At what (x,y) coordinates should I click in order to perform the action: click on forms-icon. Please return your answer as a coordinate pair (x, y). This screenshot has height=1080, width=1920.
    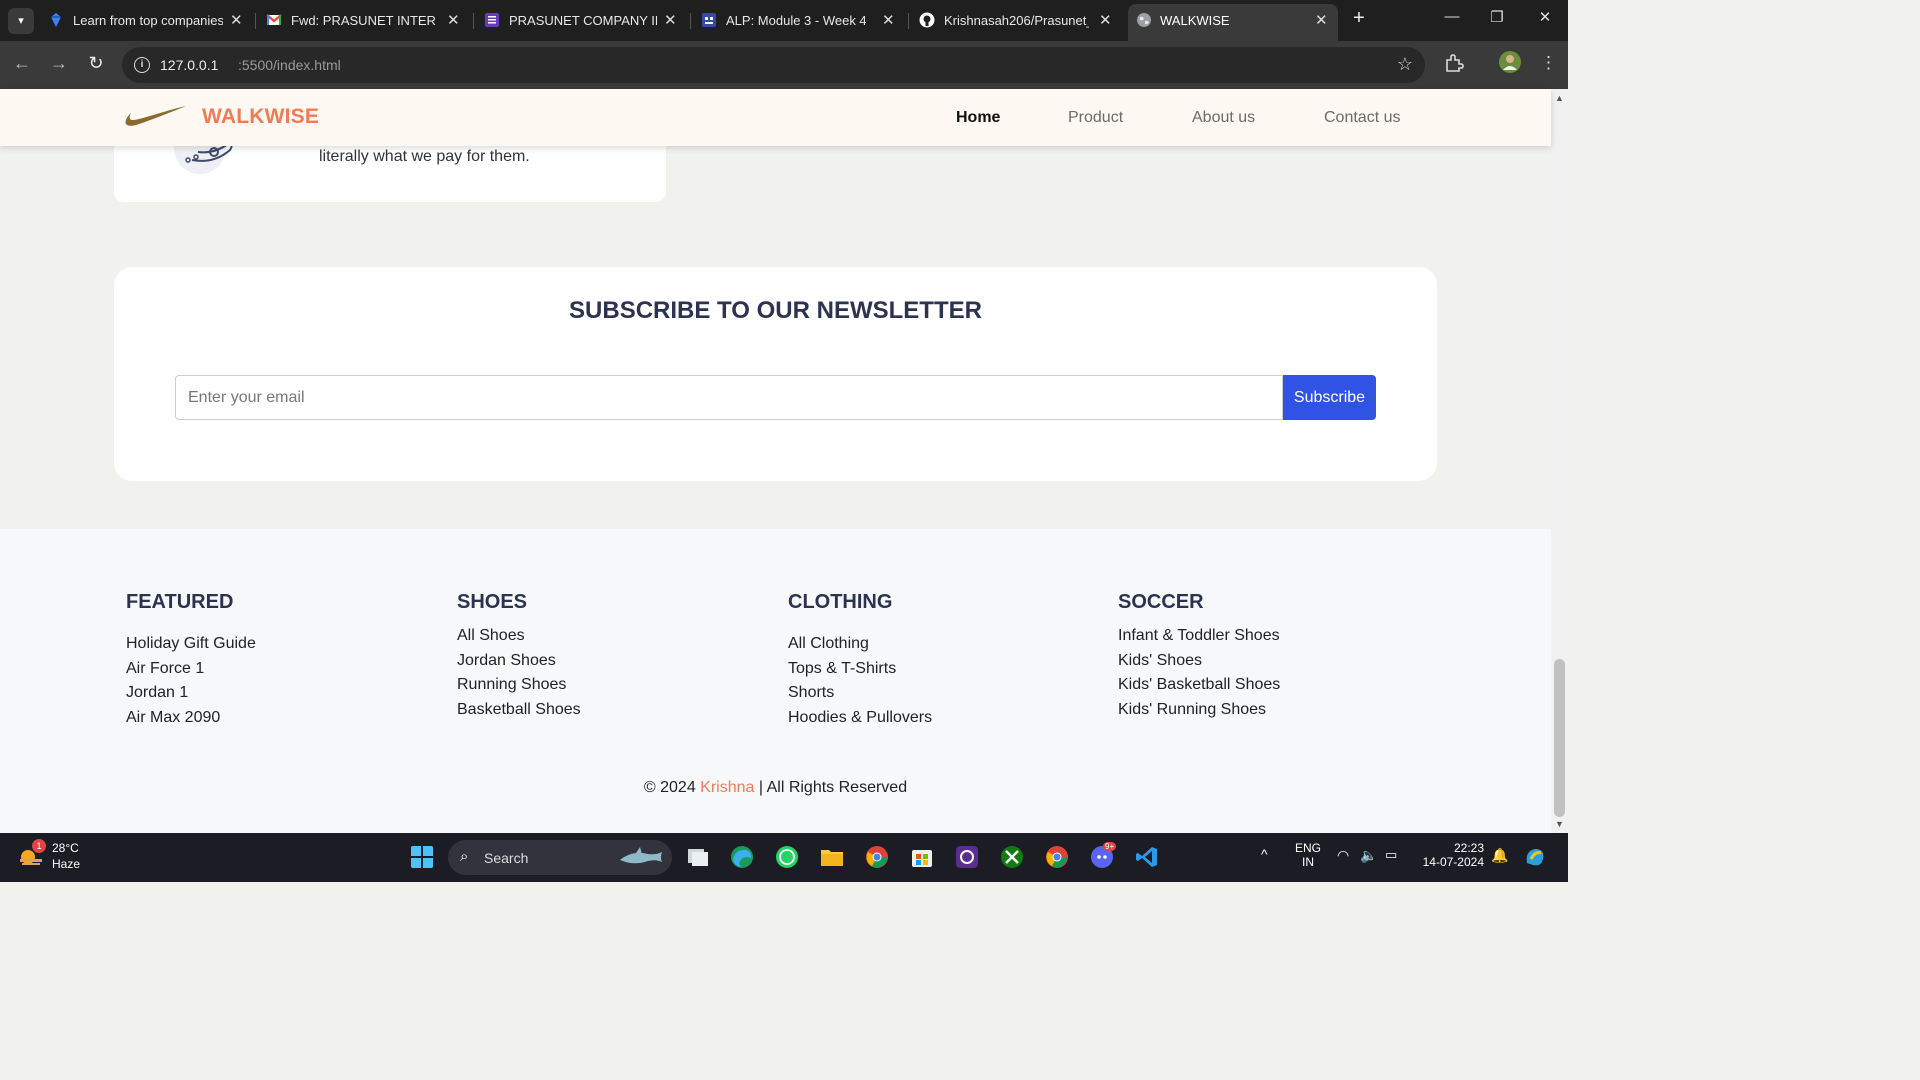
    Looking at the image, I should click on (492, 20).